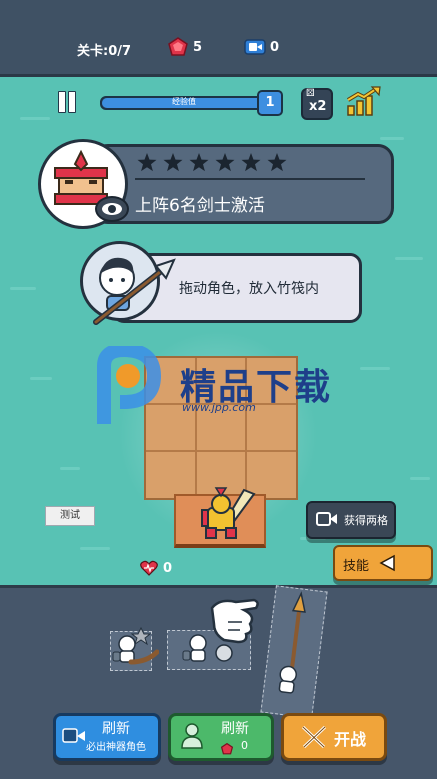 The image size is (437, 779). I want to click on dice-icon: ⚄, so click(310, 93).